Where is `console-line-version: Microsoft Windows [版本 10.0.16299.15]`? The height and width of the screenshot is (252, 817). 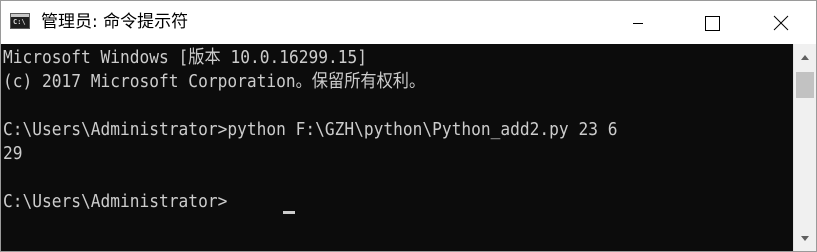 console-line-version: Microsoft Windows [版本 10.0.16299.15] is located at coordinates (185, 57).